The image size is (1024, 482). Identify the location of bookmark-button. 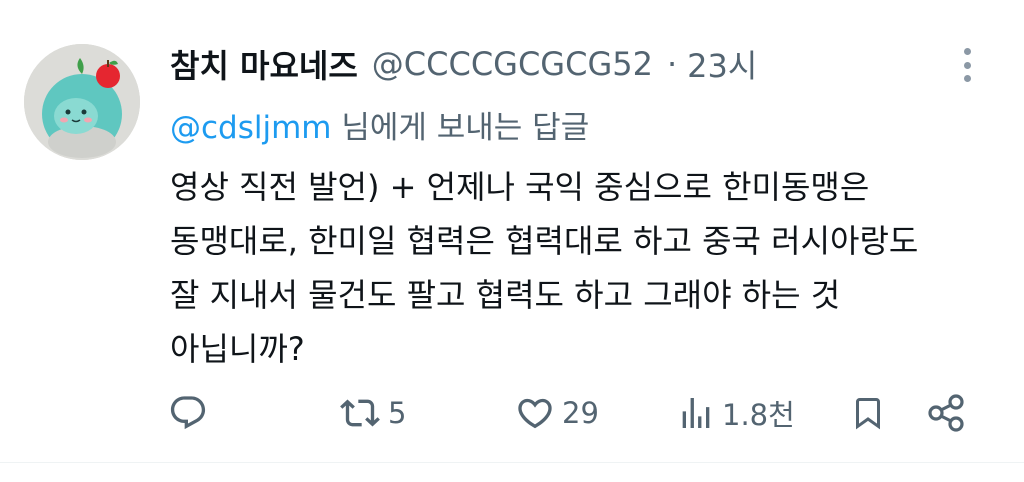
(868, 413).